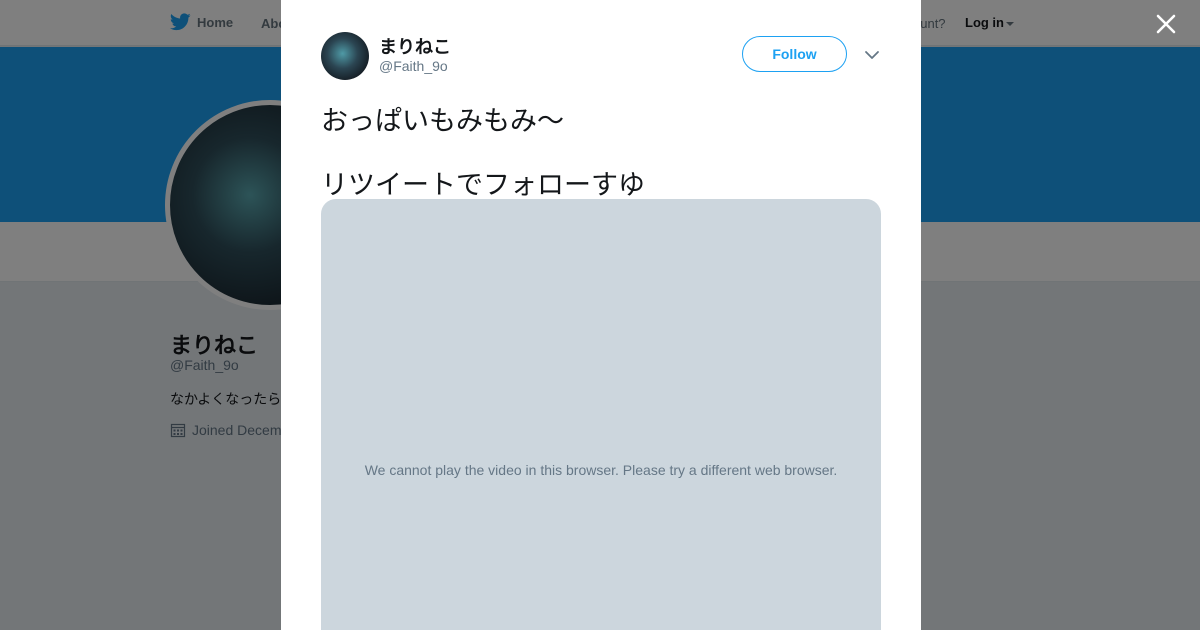  I want to click on tweet-text-line: おっぱいもみもみ〜, so click(442, 121).